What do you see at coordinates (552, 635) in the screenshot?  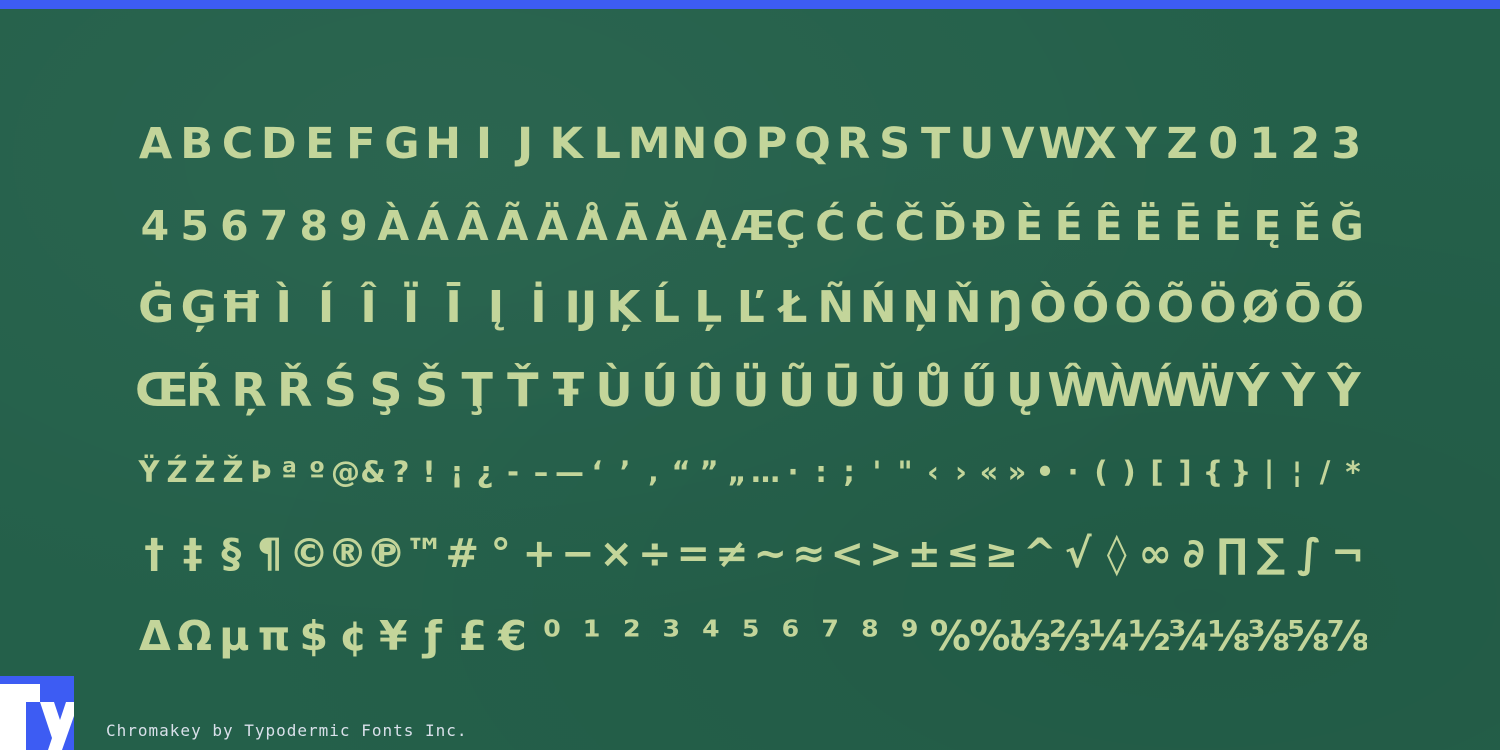 I see `glyph: ⁰` at bounding box center [552, 635].